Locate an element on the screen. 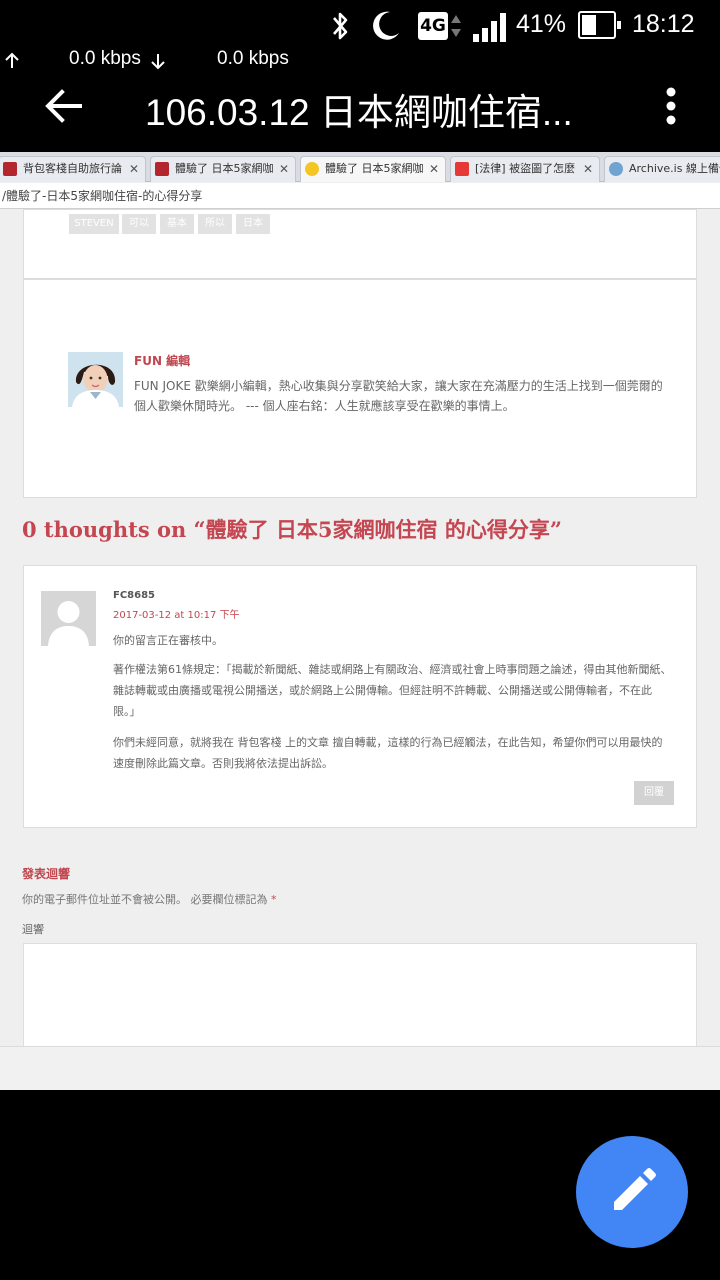 This screenshot has height=1280, width=720. browser-tab: 背包客棧自助旅行論 ✕ is located at coordinates (73, 169).